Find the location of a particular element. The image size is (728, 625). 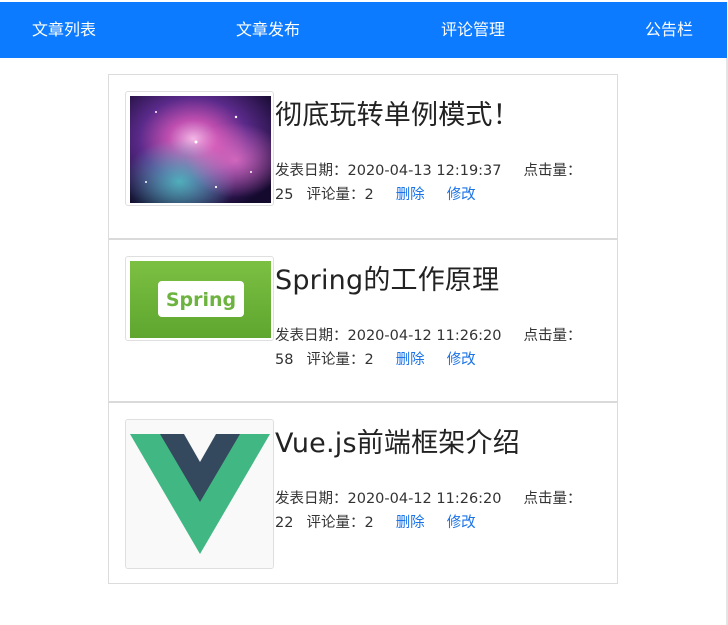

article-meta: 发表日期：2020-04-12 11:26:20 点击量： 22 评论量：2 删除 修改 is located at coordinates (440, 511).